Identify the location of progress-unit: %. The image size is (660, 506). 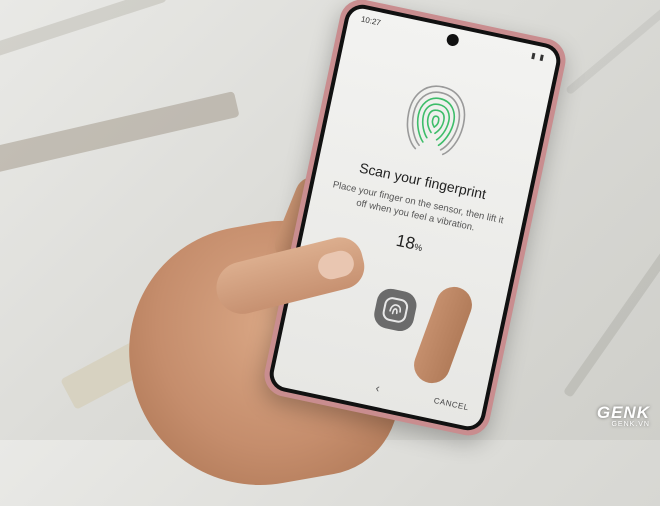
(418, 247).